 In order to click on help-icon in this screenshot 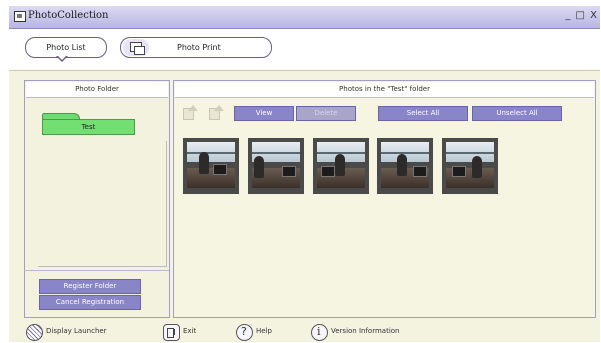, I will do `click(244, 332)`.